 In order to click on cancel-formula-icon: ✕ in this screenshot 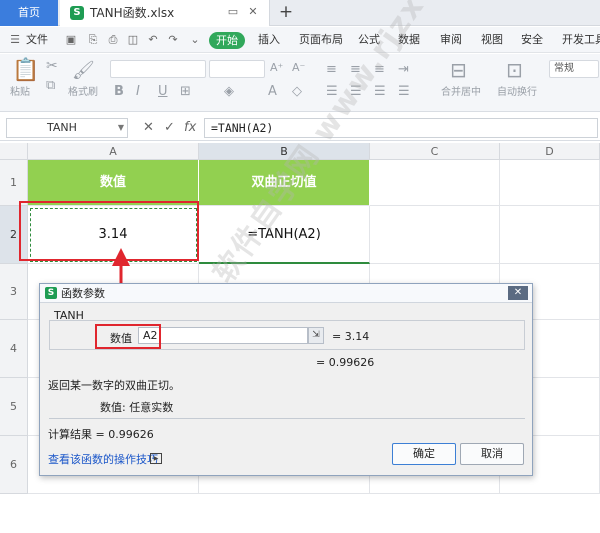, I will do `click(148, 128)`.